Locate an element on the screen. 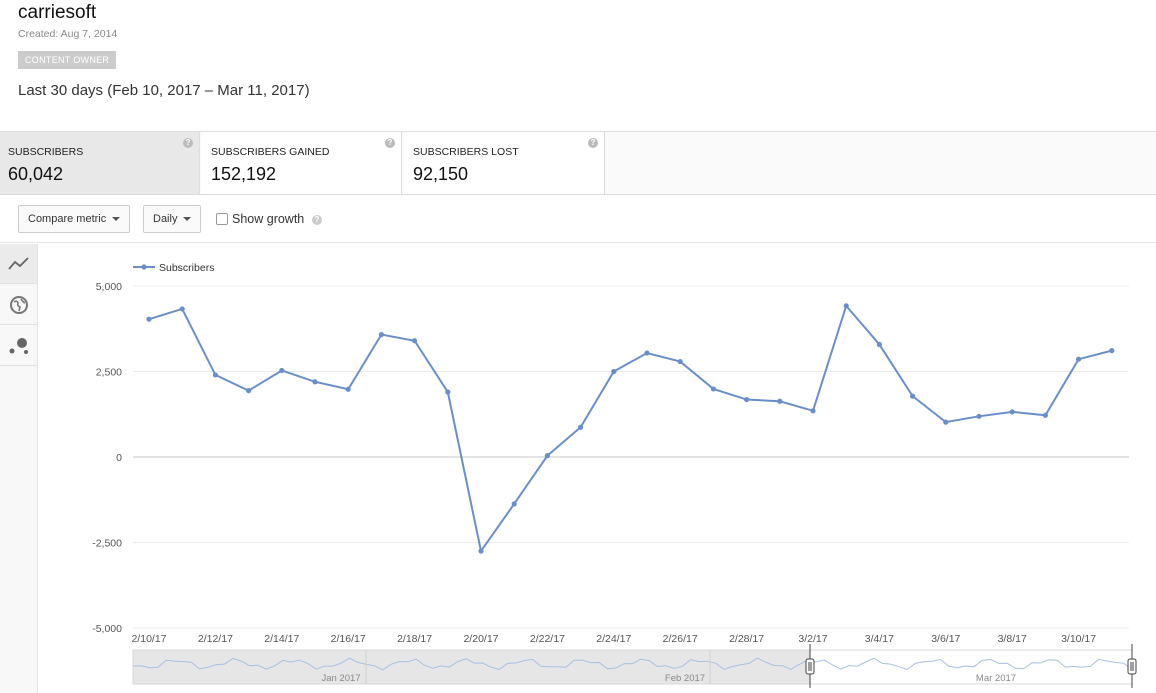 The width and height of the screenshot is (1156, 693). chart-toolbar: Compare metric Daily Show growth ? is located at coordinates (578, 219).